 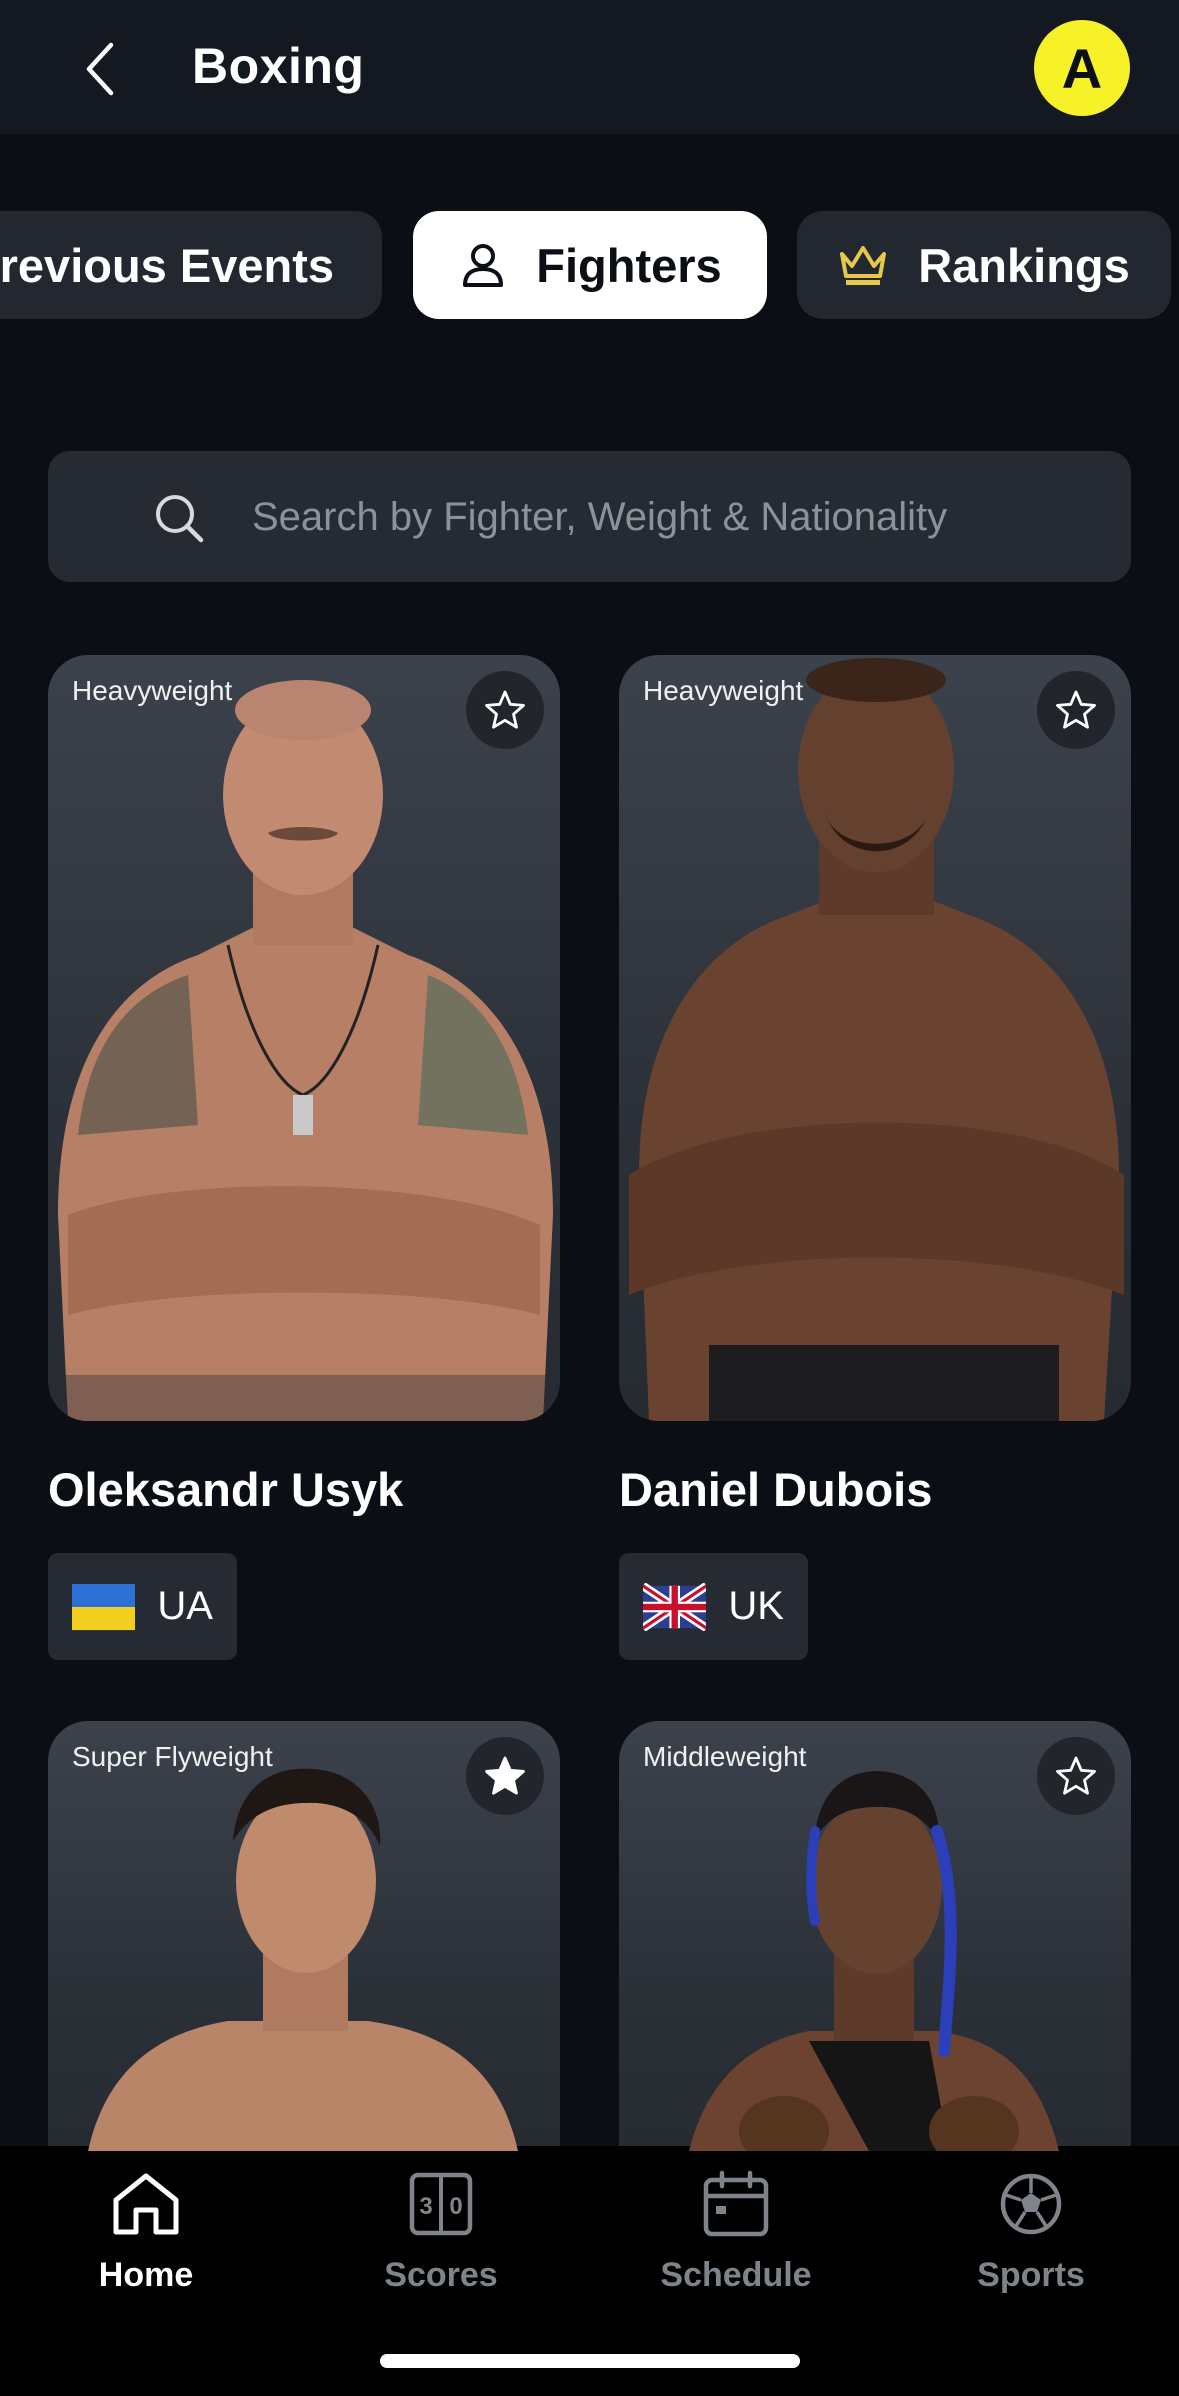 I want to click on nav-sports: Sports, so click(x=1031, y=2239).